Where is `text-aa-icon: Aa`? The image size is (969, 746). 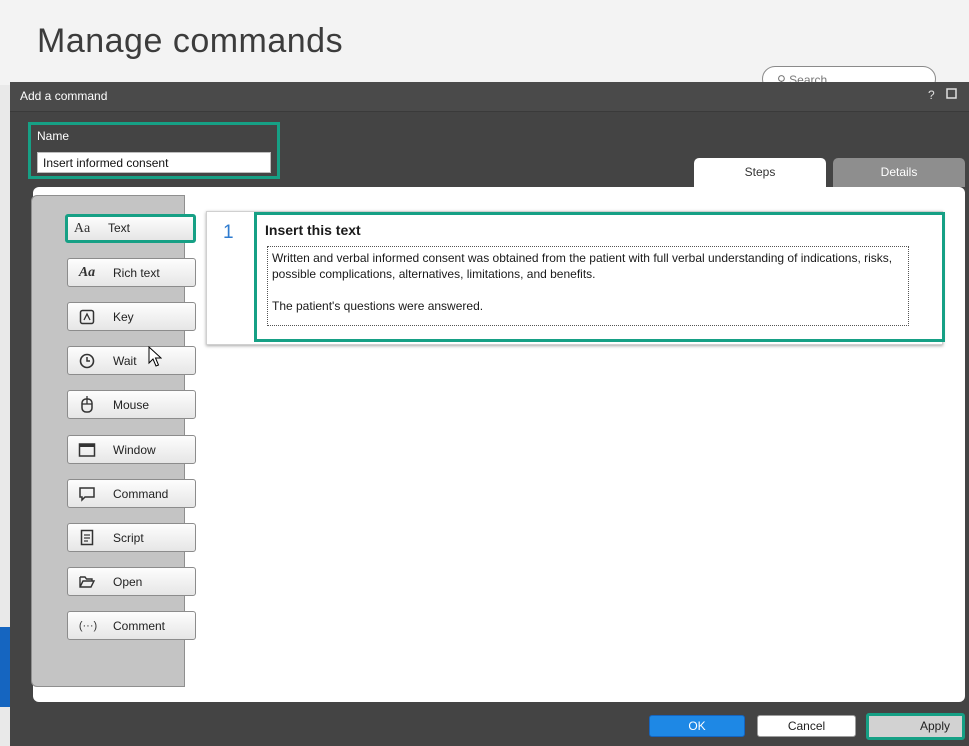
text-aa-icon: Aa is located at coordinates (82, 228).